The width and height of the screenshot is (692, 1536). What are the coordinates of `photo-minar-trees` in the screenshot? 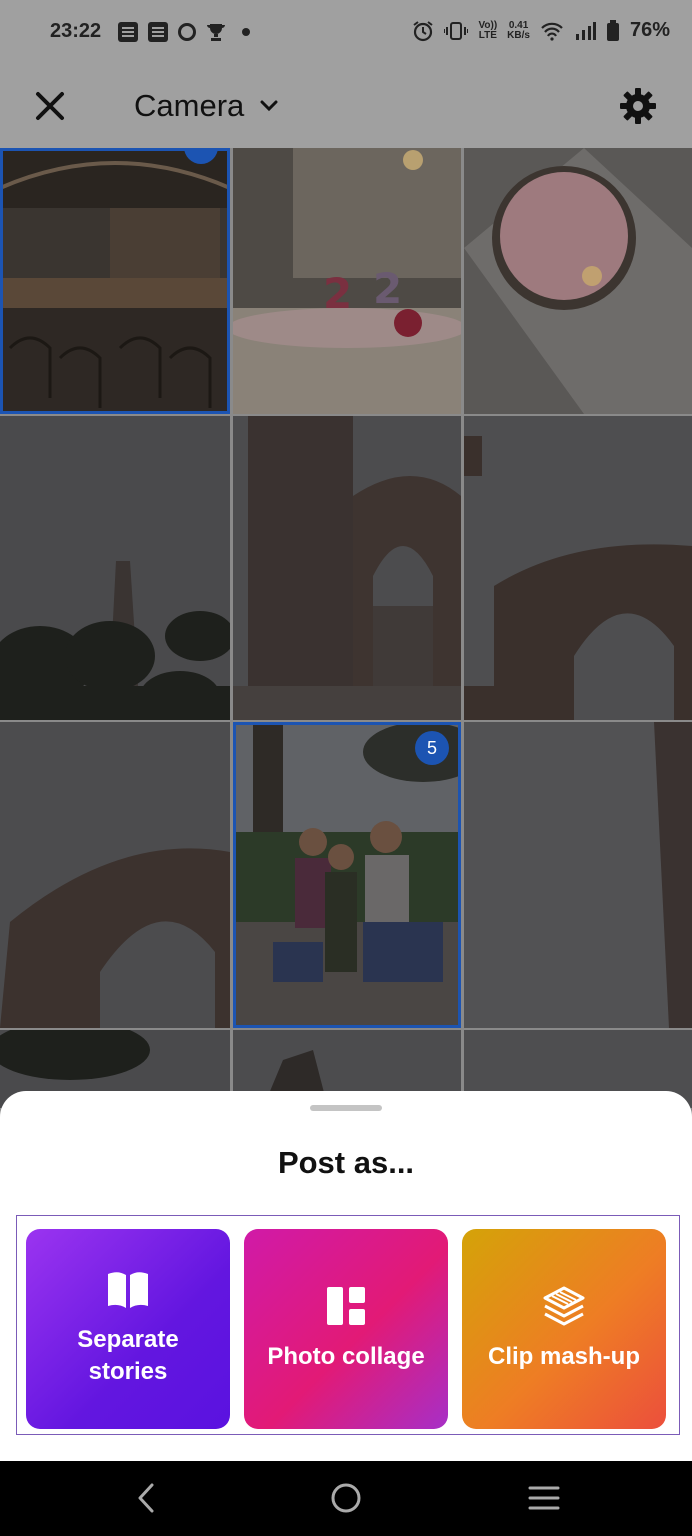 It's located at (115, 568).